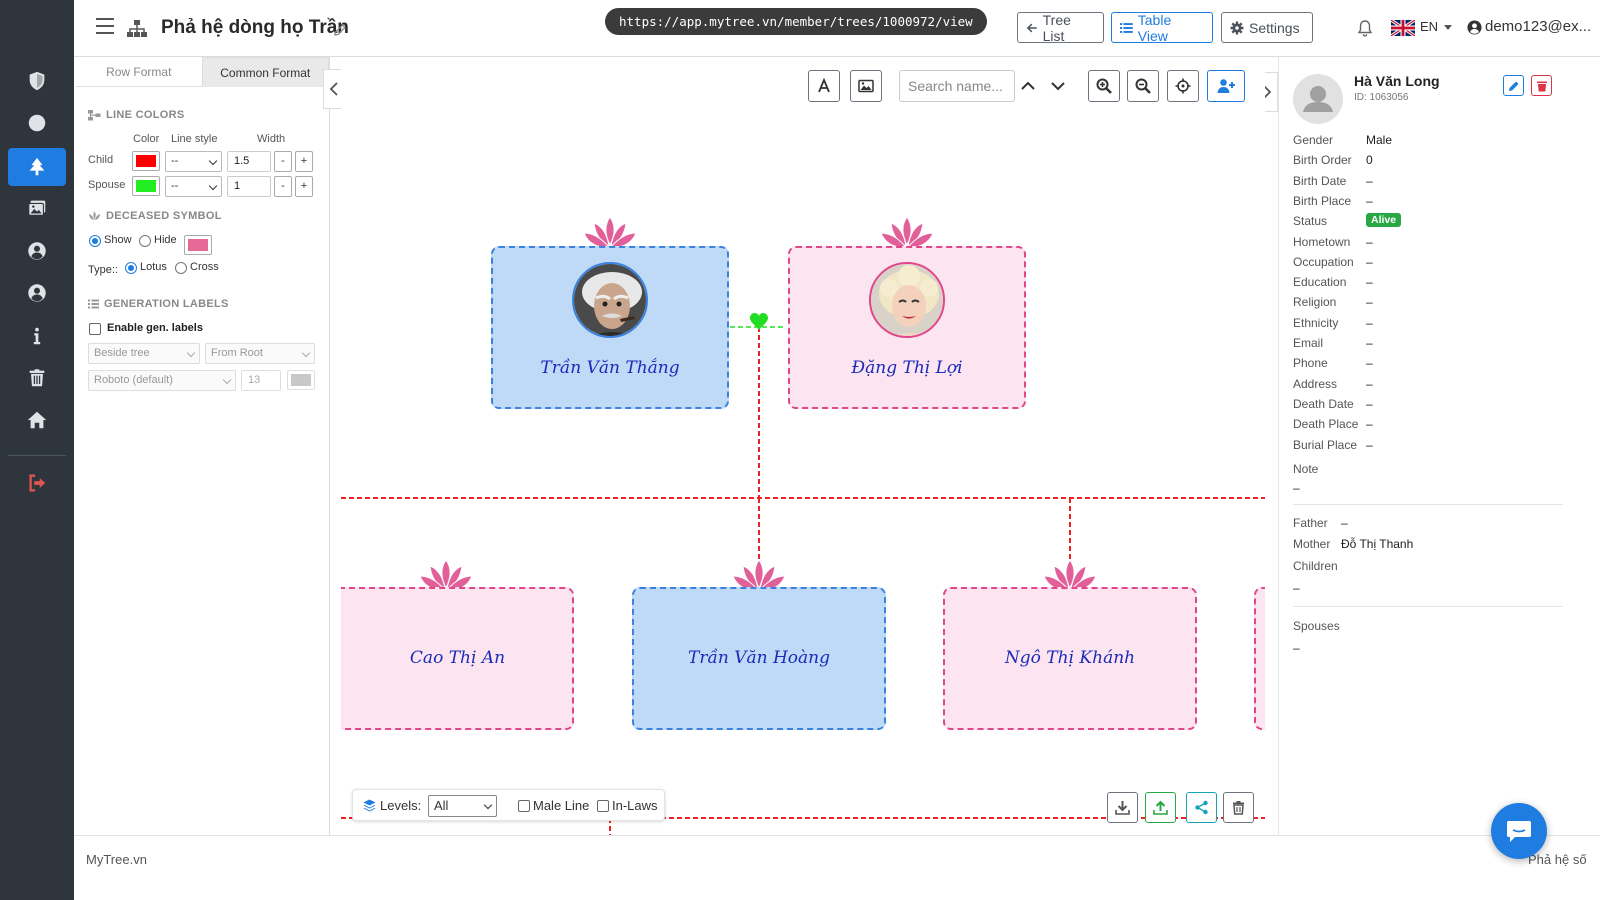  What do you see at coordinates (95, 329) in the screenshot?
I see `enable-gen-labels-checkbox` at bounding box center [95, 329].